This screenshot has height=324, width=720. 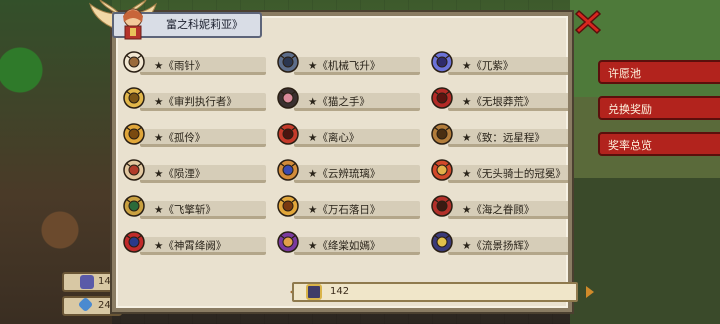 I want to click on equipment-item: ★《无头骑士的冠冕》, so click(x=496, y=171).